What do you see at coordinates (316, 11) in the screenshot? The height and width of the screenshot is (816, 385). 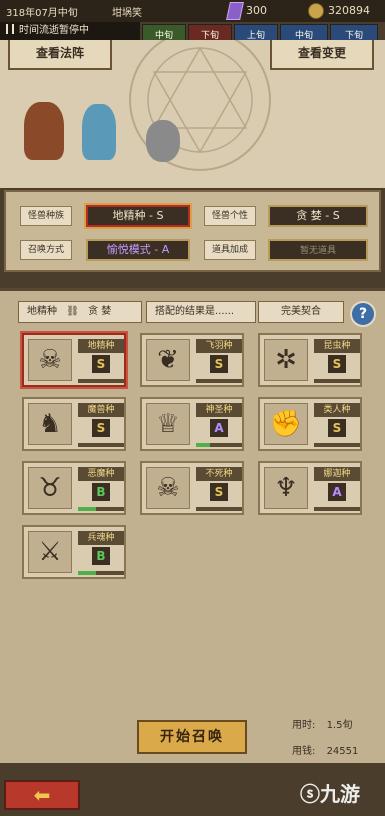 I see `coin-icon` at bounding box center [316, 11].